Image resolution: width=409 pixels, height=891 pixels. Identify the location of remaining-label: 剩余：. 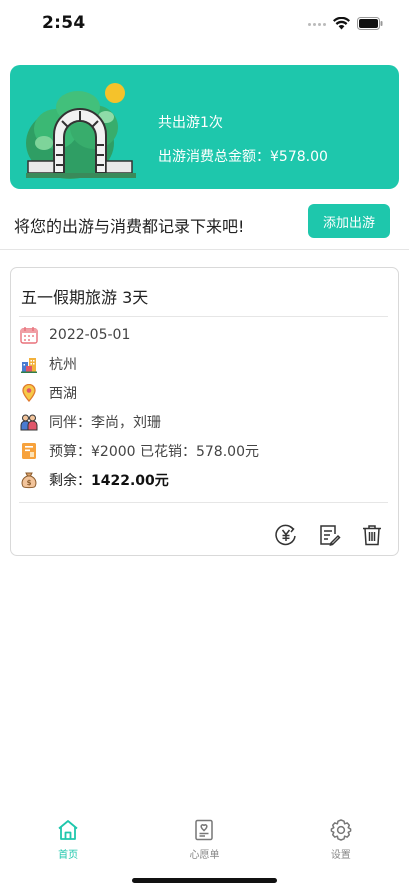
(70, 481).